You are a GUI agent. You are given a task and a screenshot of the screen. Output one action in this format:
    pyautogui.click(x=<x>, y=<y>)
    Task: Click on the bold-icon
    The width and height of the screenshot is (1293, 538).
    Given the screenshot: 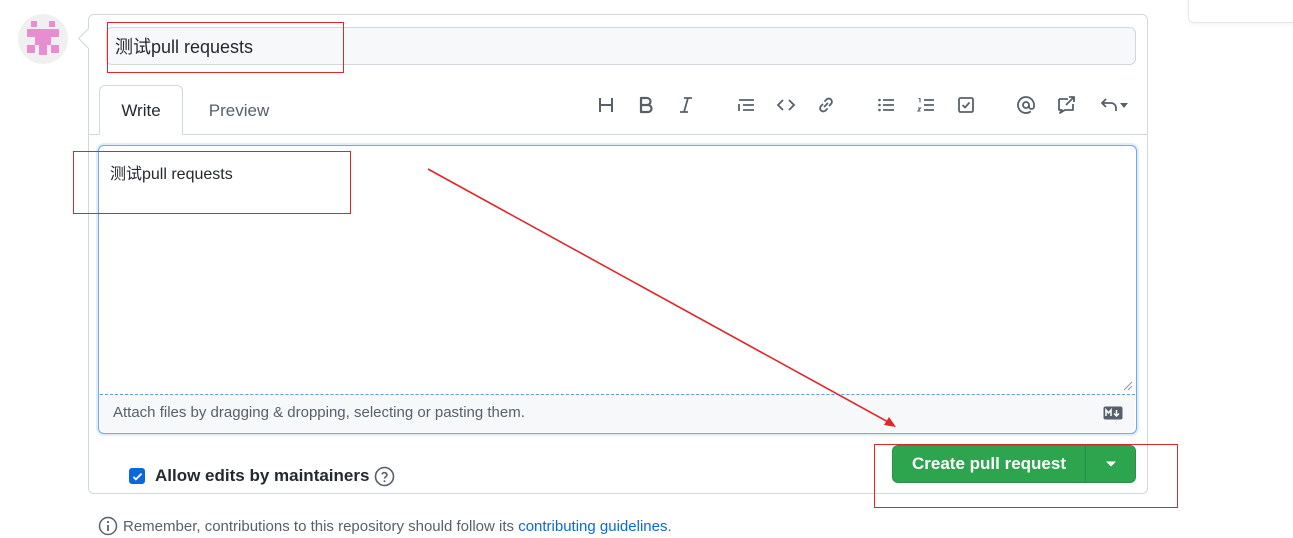 What is the action you would take?
    pyautogui.click(x=646, y=105)
    